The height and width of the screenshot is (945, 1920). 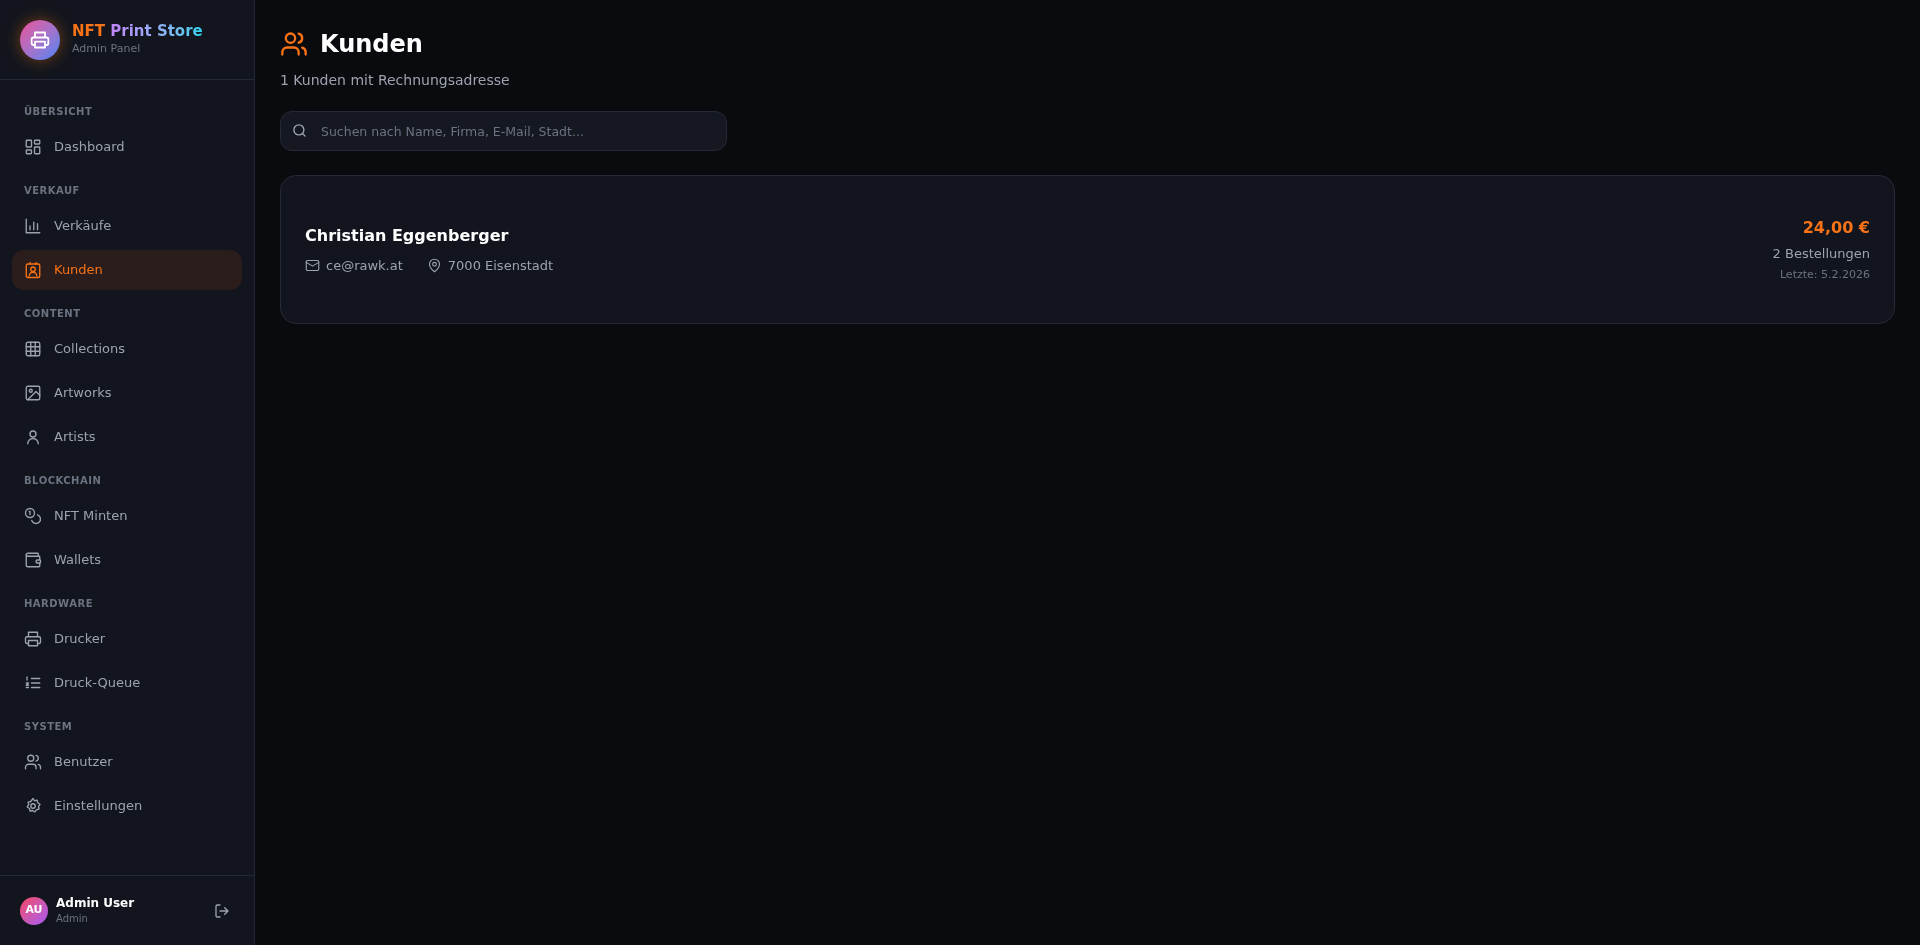 I want to click on dashboard-icon, so click(x=33, y=147).